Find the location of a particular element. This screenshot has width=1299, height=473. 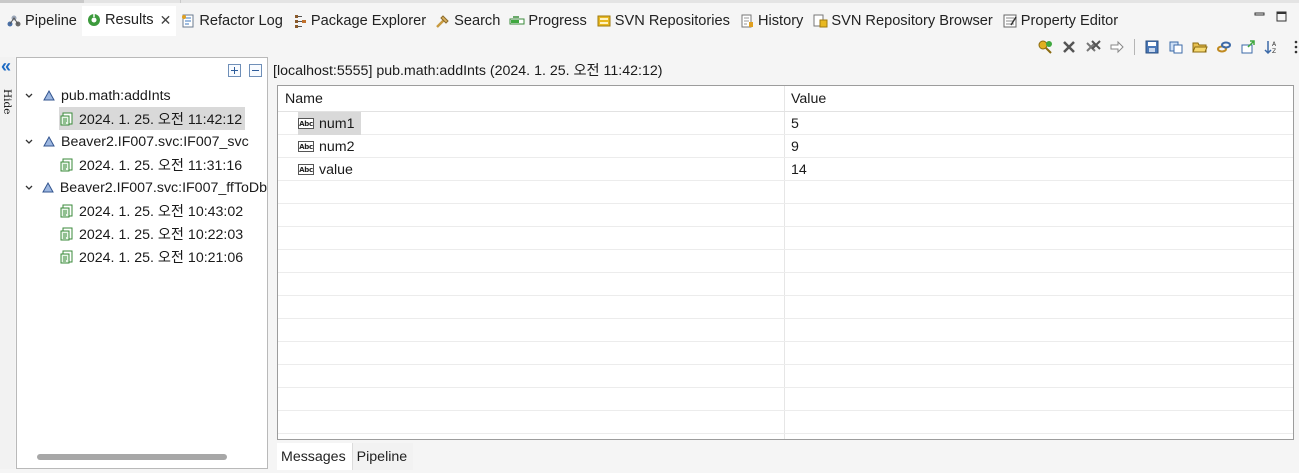

tree-node-service: pub.math:addInts is located at coordinates (97, 95).